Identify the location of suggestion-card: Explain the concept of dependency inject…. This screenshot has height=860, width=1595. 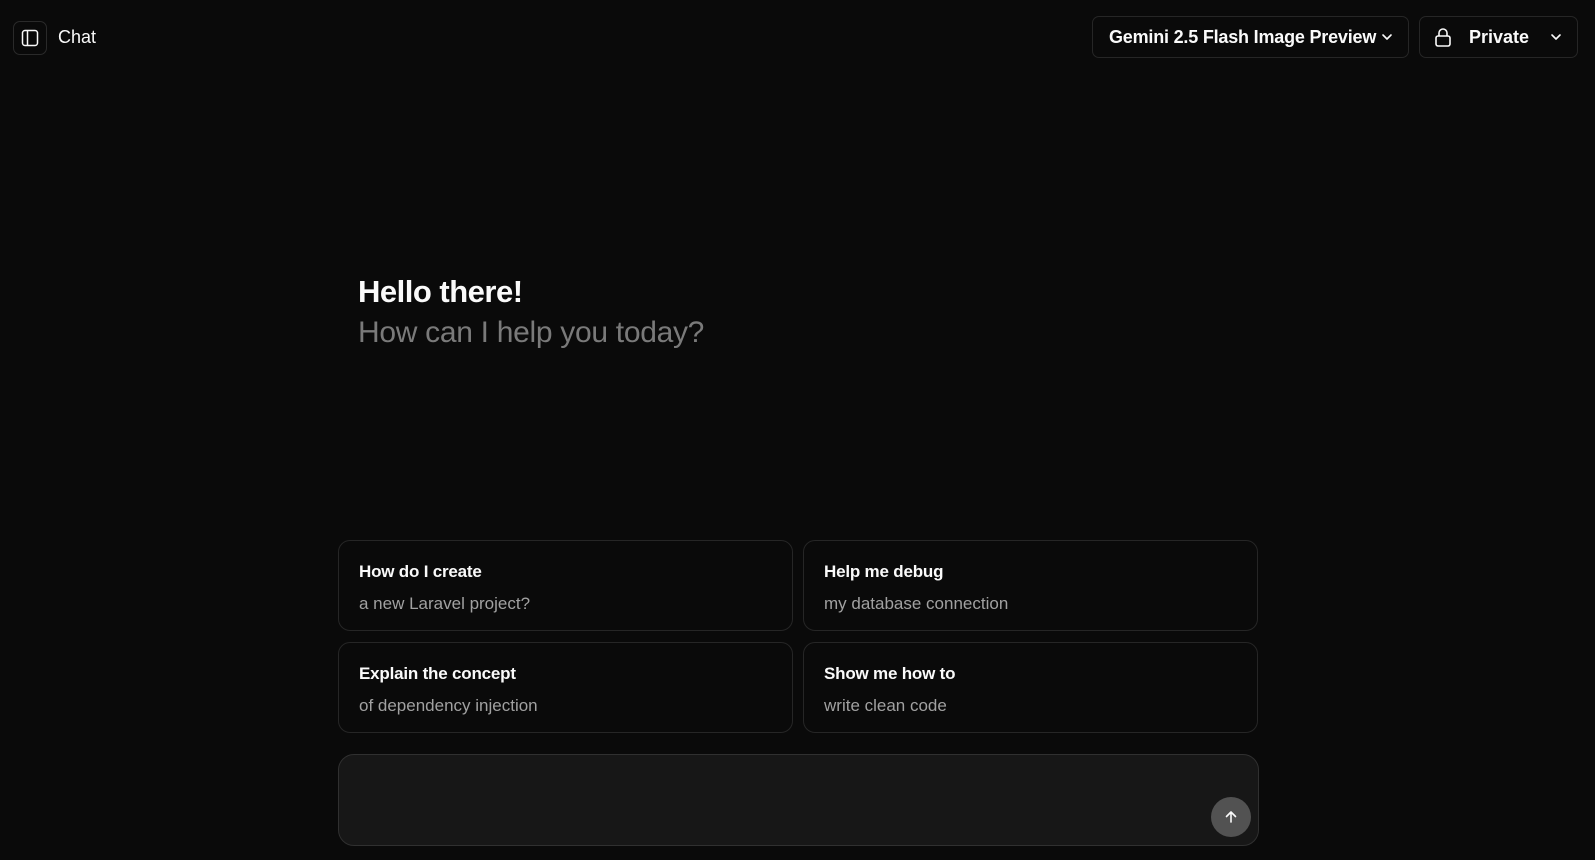
(565, 687).